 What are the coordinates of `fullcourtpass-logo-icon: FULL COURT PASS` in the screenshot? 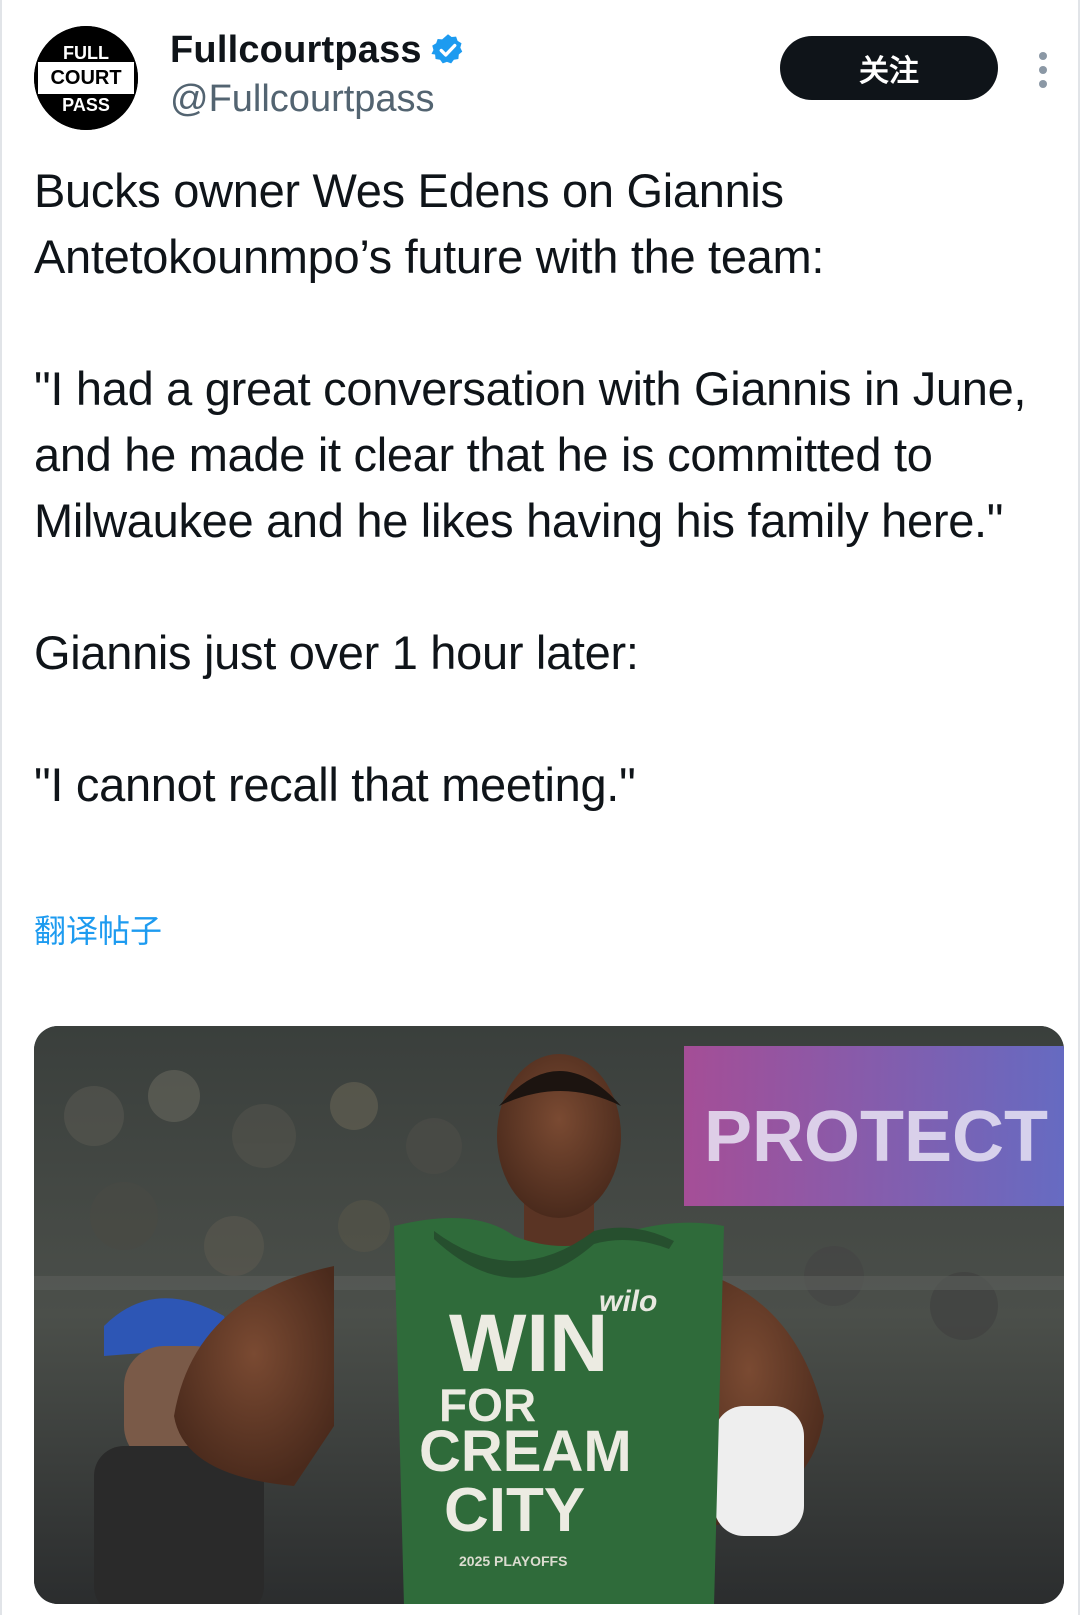 It's located at (86, 78).